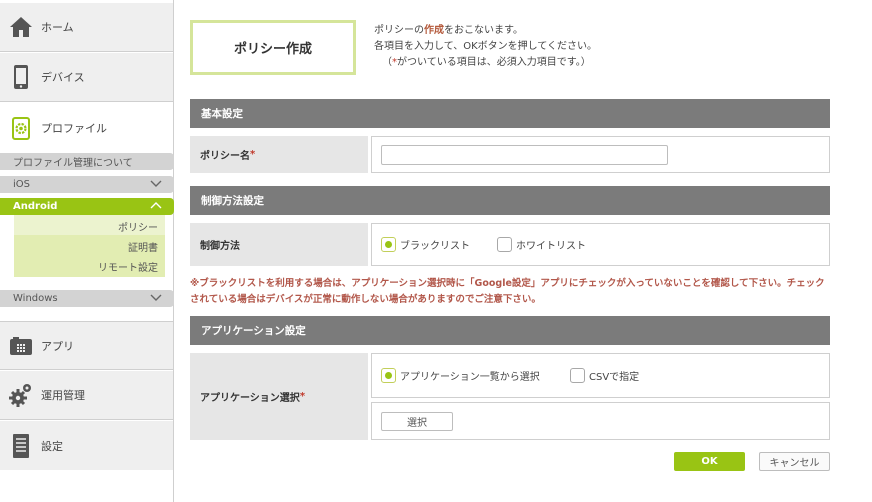 This screenshot has height=502, width=872. Describe the element at coordinates (143, 246) in the screenshot. I see `submenu-item-certificate: 証明書` at that location.